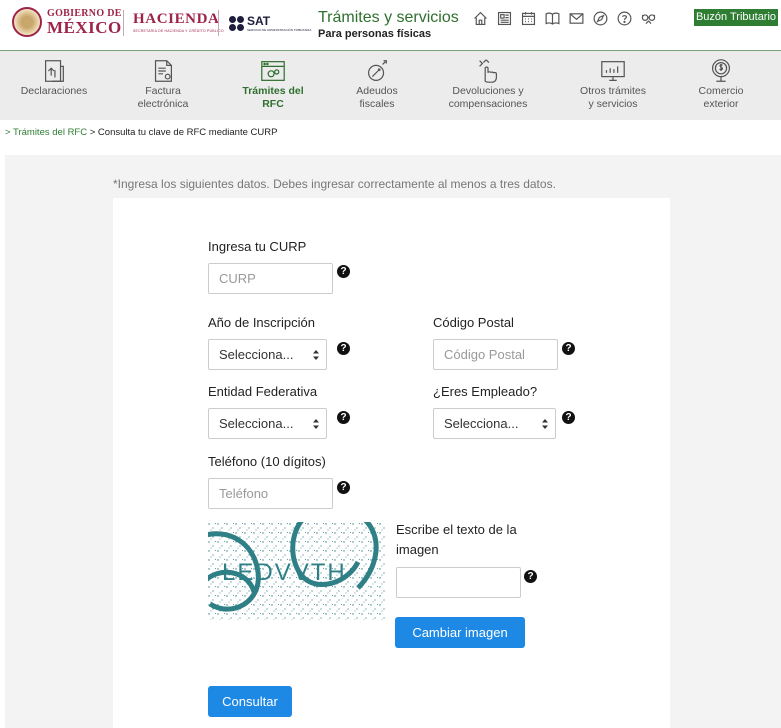 The width and height of the screenshot is (781, 728). What do you see at coordinates (473, 322) in the screenshot?
I see `cp-label: Código Postal` at bounding box center [473, 322].